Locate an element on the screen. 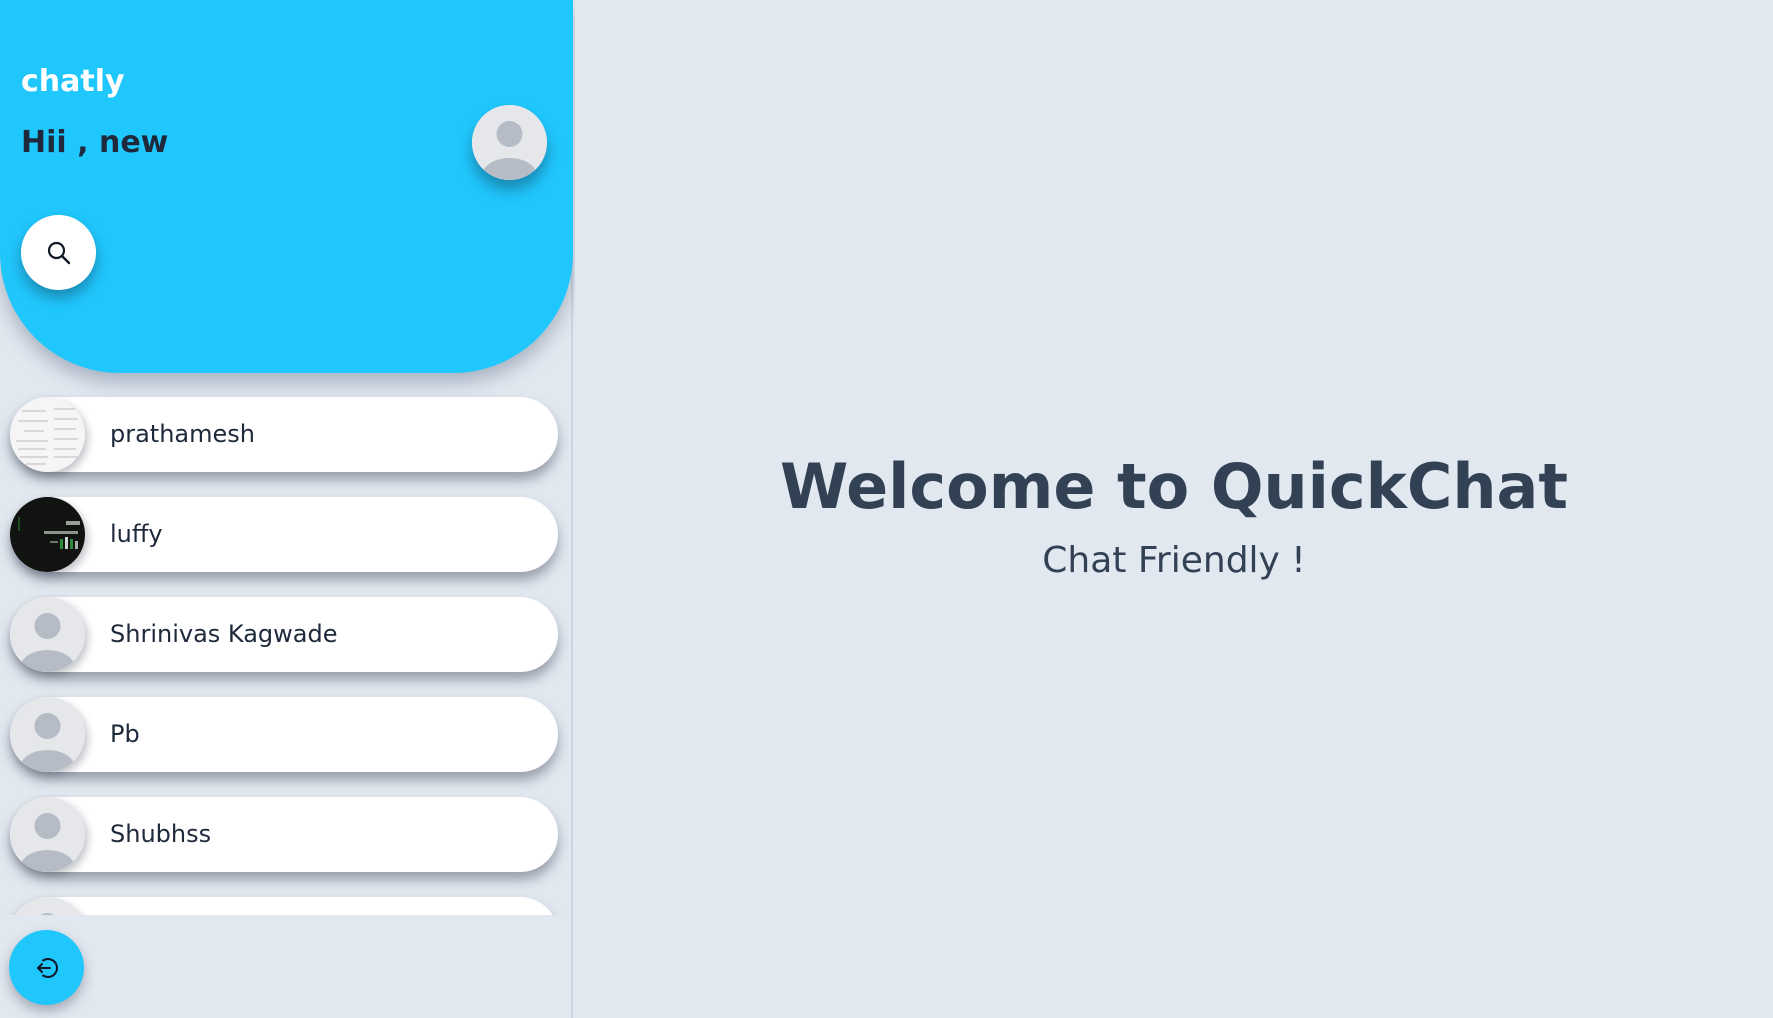  contact-row is located at coordinates (284, 906).